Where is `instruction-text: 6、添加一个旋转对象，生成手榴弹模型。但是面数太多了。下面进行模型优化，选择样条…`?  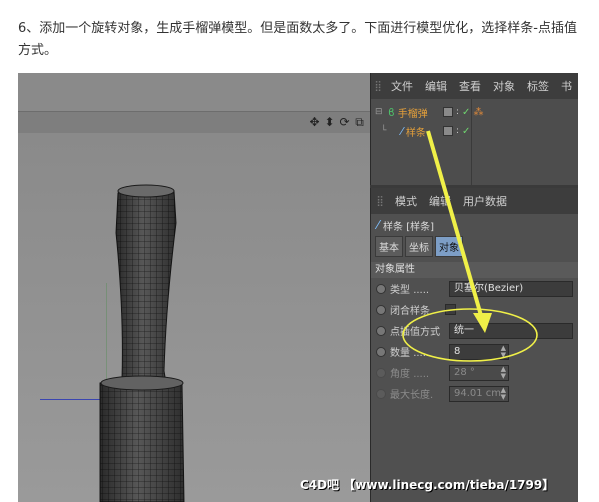 instruction-text: 6、添加一个旋转对象，生成手榴弹模型。但是面数太多了。下面进行模型优化，选择样条… is located at coordinates (297, 39).